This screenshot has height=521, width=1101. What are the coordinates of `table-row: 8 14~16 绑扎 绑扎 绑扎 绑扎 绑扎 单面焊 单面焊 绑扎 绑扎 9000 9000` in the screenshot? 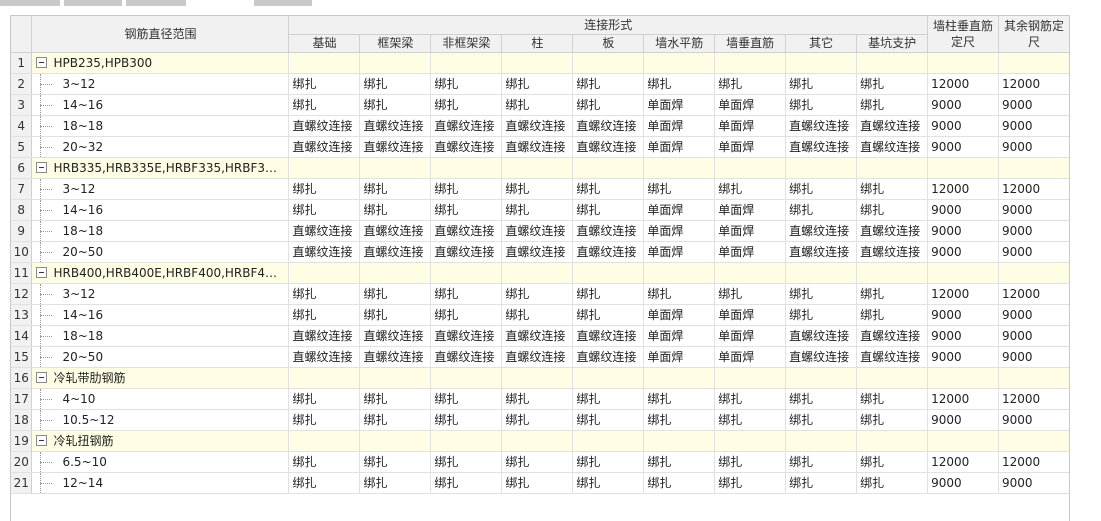 It's located at (540, 210).